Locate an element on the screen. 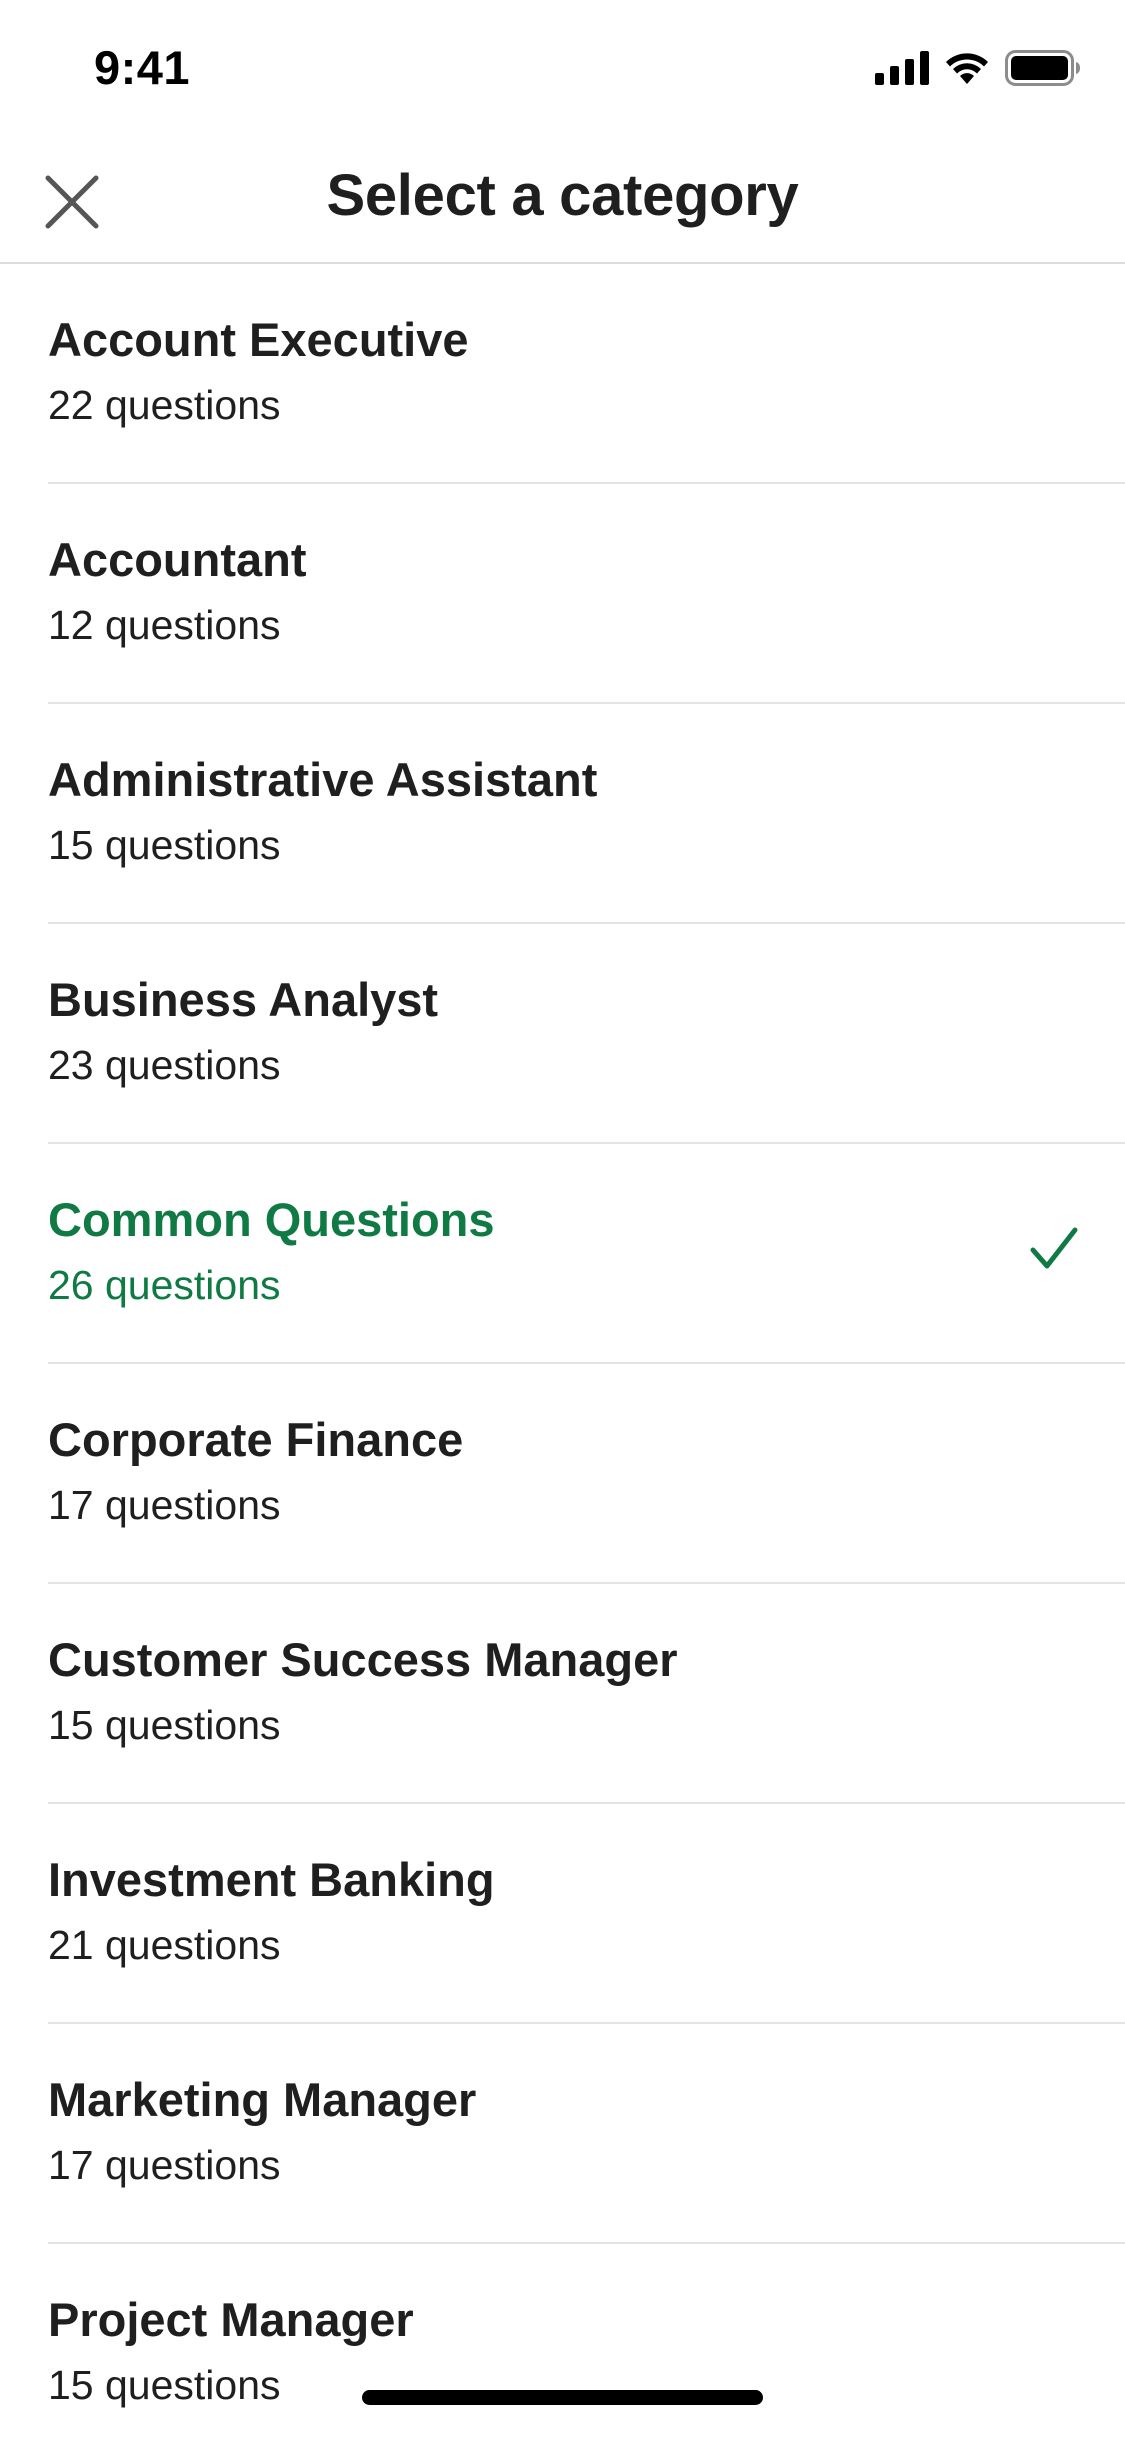 The width and height of the screenshot is (1125, 2464). category-title: Accountant is located at coordinates (177, 559).